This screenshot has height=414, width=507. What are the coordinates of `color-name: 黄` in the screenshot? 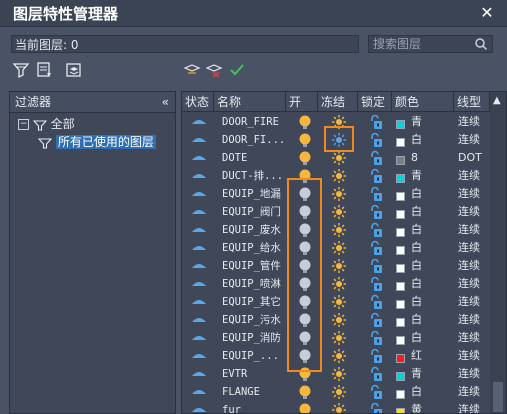 It's located at (416, 407).